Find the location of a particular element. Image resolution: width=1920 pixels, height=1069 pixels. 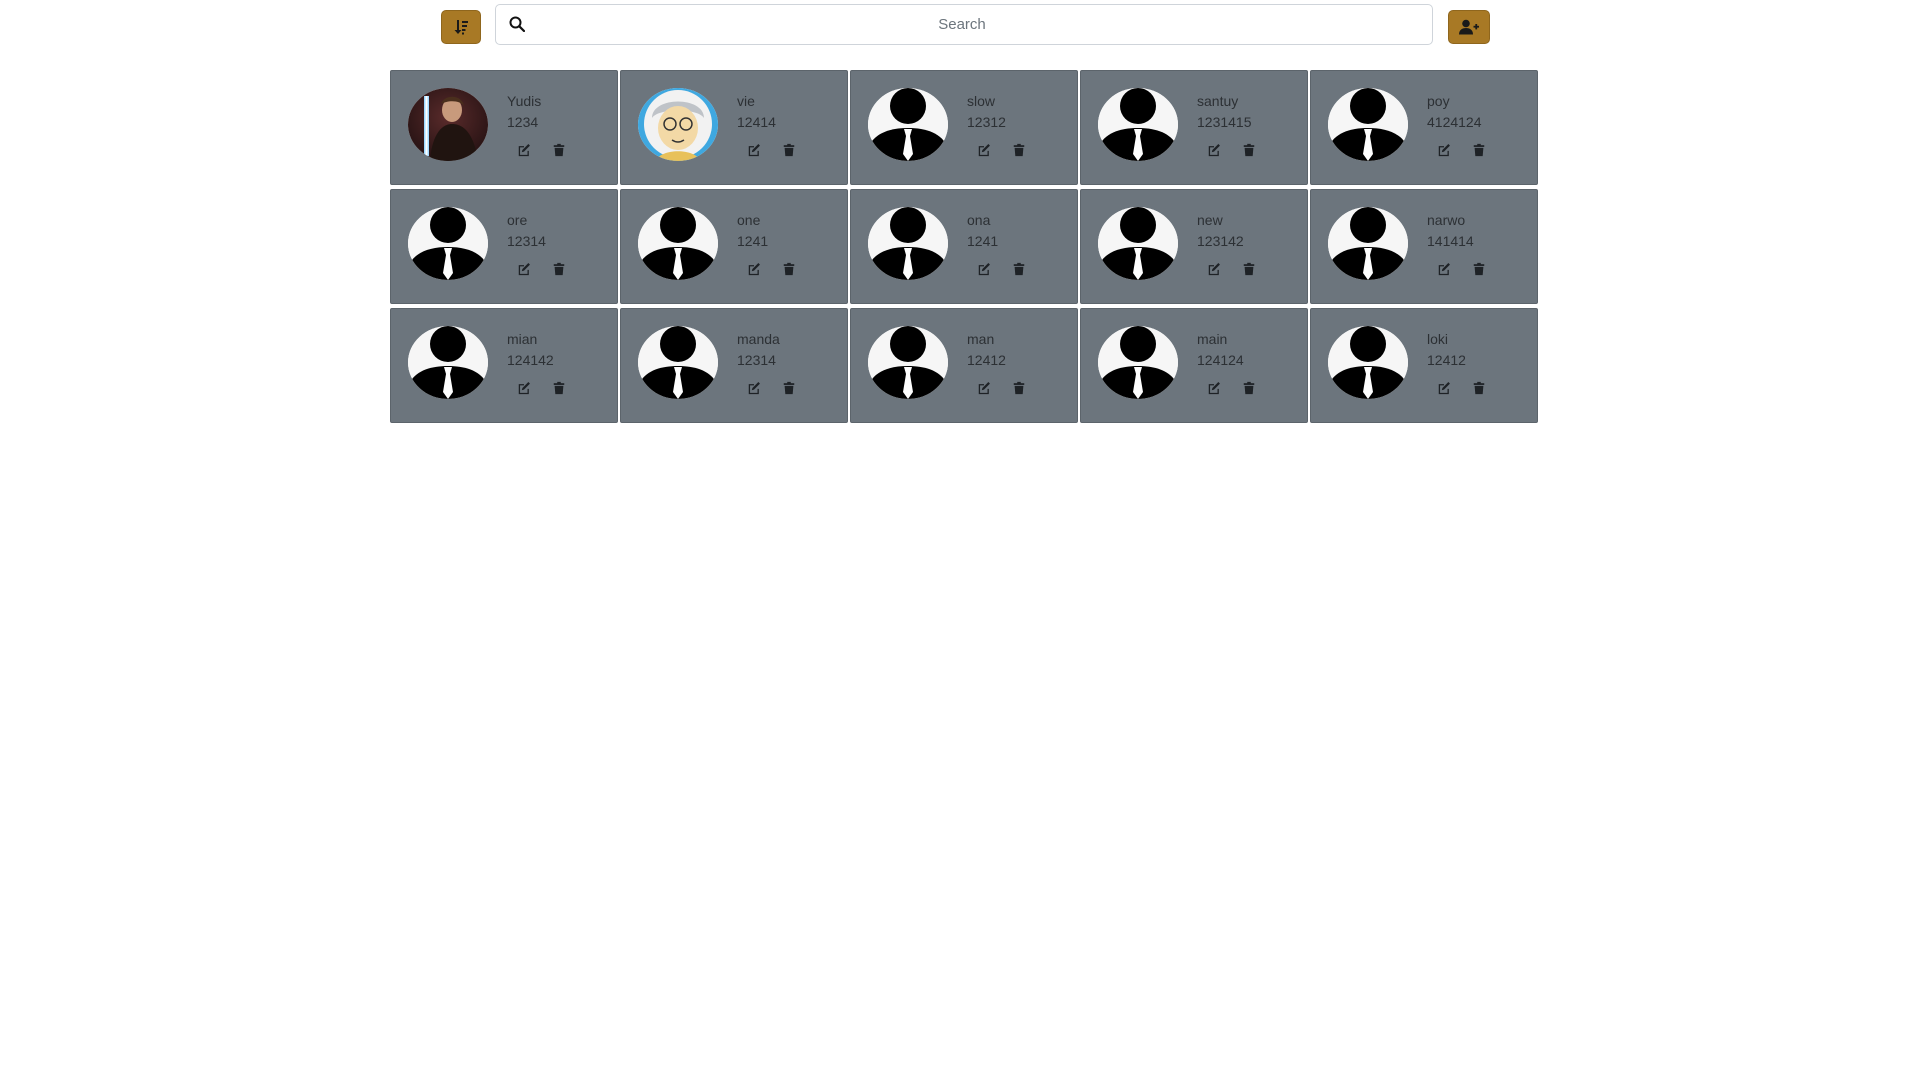

search-icon is located at coordinates (517, 24).